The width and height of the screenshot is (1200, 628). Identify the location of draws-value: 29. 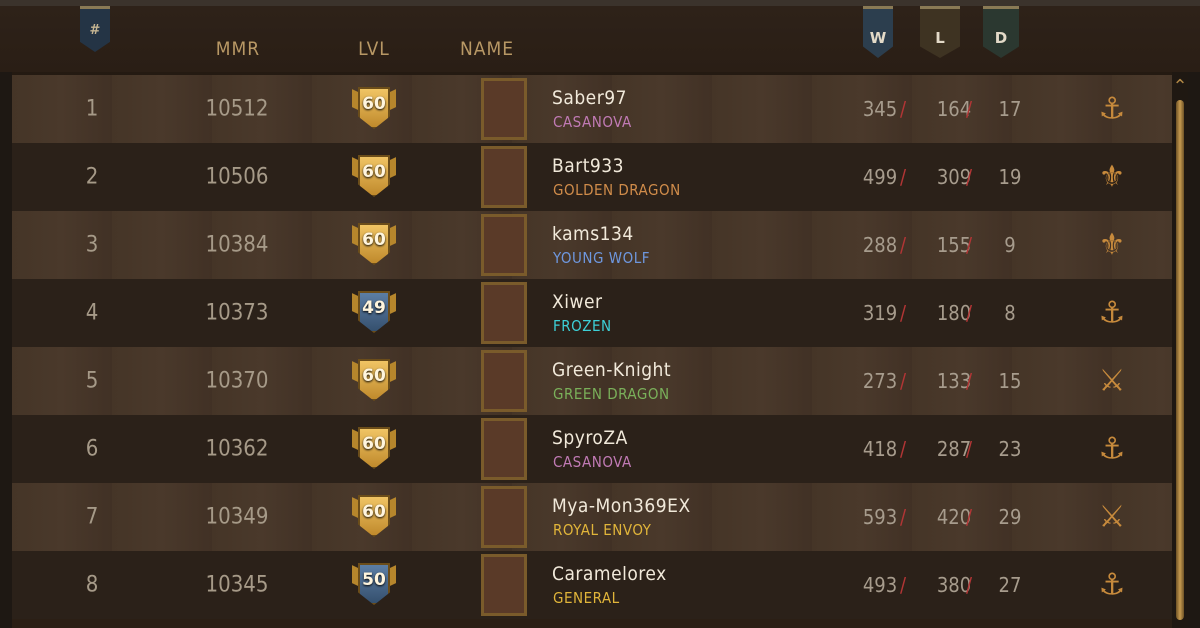
(1010, 517).